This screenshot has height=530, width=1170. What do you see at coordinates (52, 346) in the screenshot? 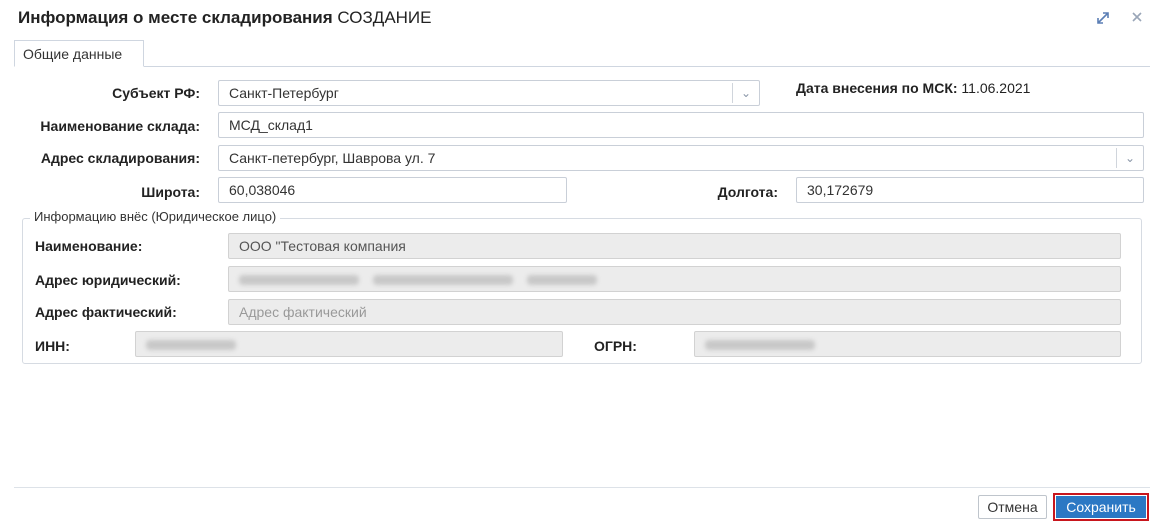
I see `inn-label: ИНН:` at bounding box center [52, 346].